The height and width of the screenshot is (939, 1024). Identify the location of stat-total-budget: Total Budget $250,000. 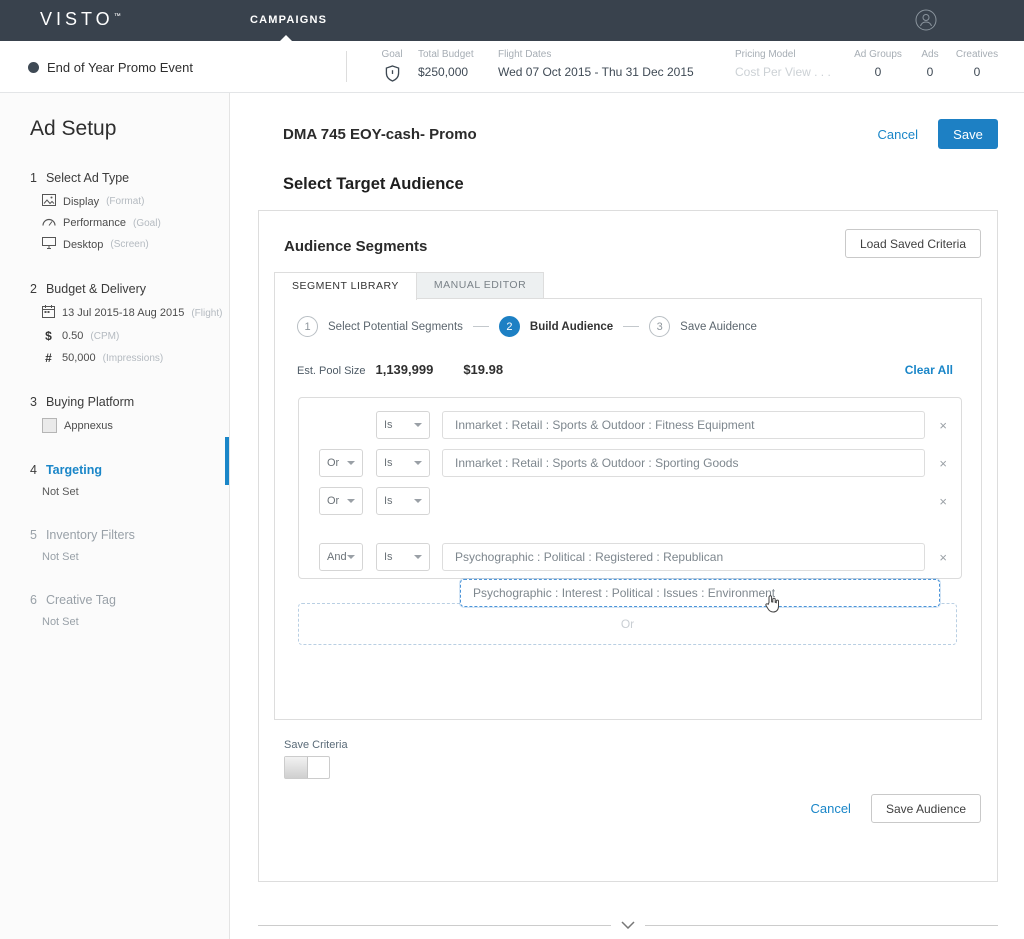
(459, 64).